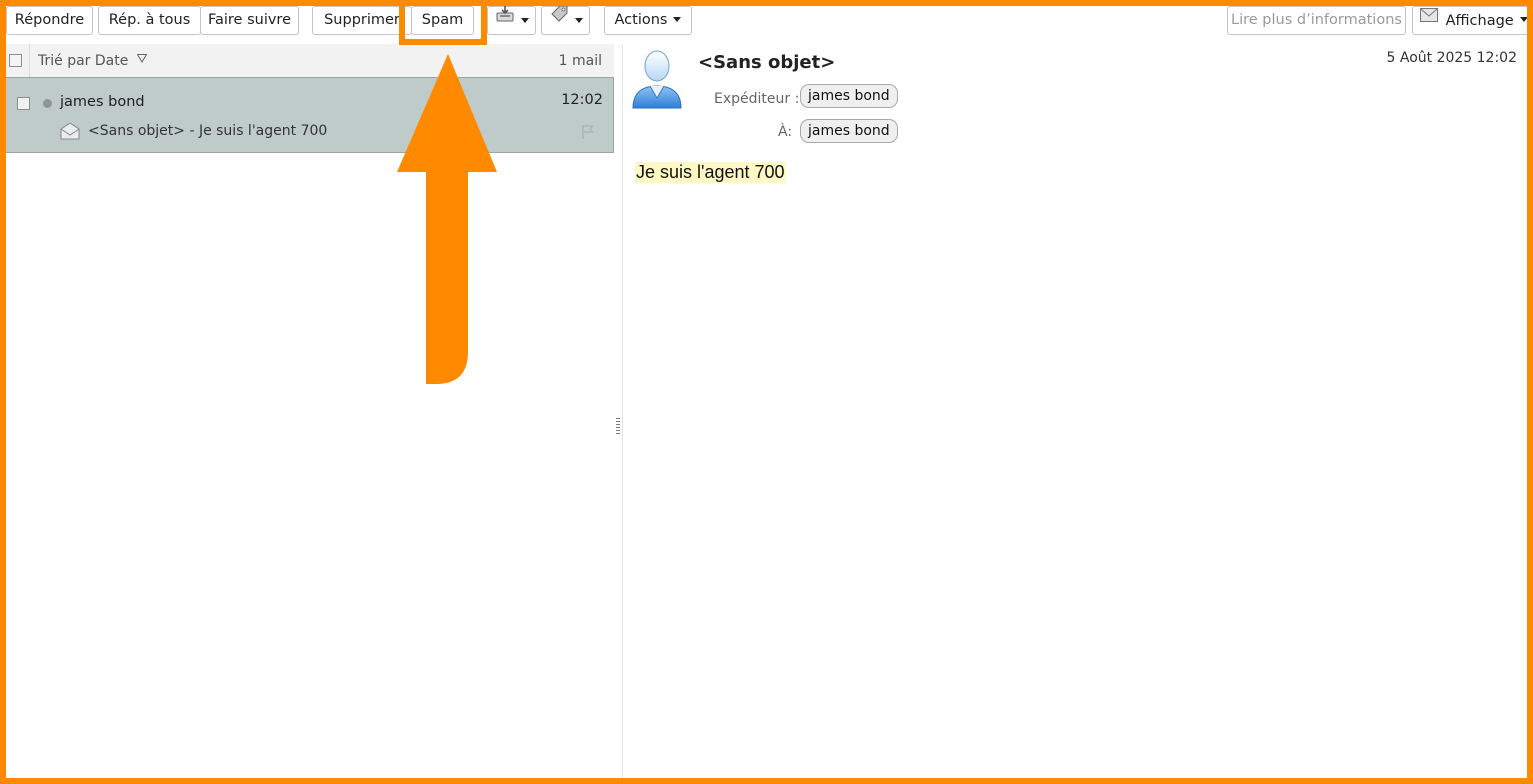 The width and height of the screenshot is (1533, 784). What do you see at coordinates (83, 61) in the screenshot?
I see `sort-label: Trié par Date` at bounding box center [83, 61].